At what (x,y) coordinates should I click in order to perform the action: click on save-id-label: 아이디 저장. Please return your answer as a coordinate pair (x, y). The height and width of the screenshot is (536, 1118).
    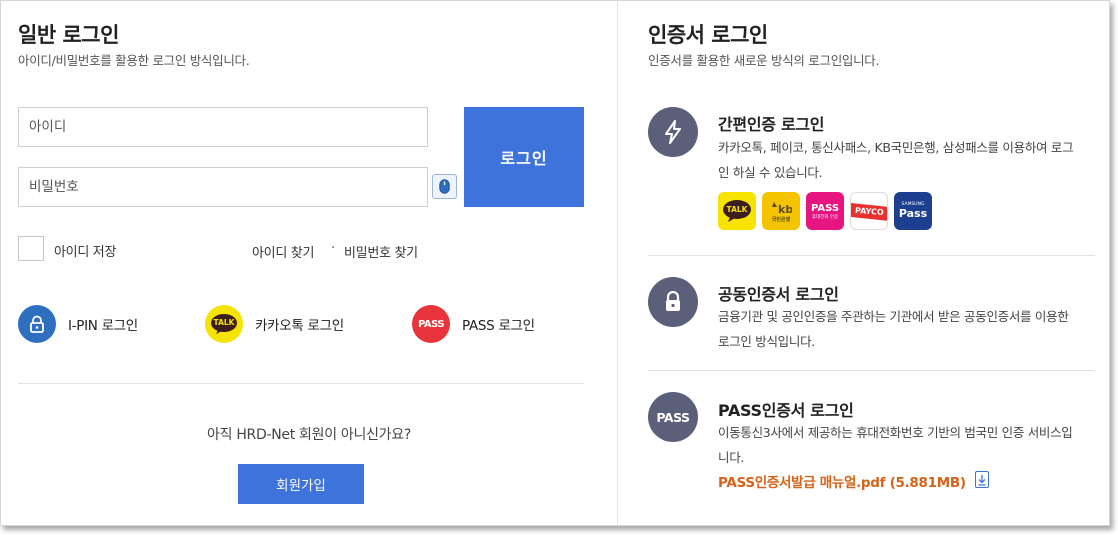
    Looking at the image, I should click on (85, 252).